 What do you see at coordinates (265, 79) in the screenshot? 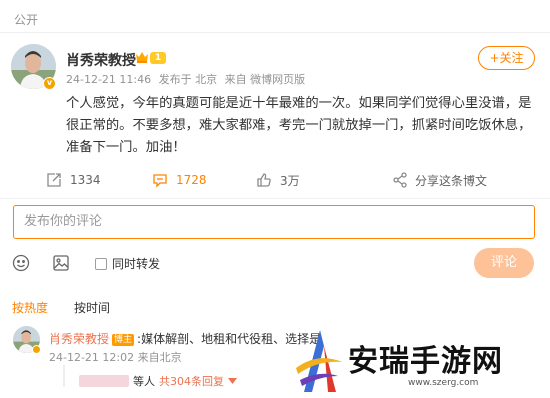
I see `post-source: 来自 微博网页版` at bounding box center [265, 79].